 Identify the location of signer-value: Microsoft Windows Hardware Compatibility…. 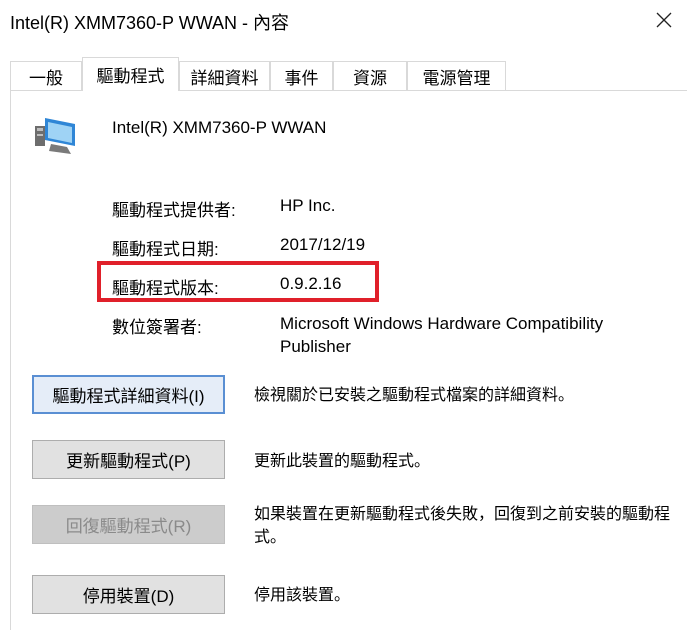
(442, 335).